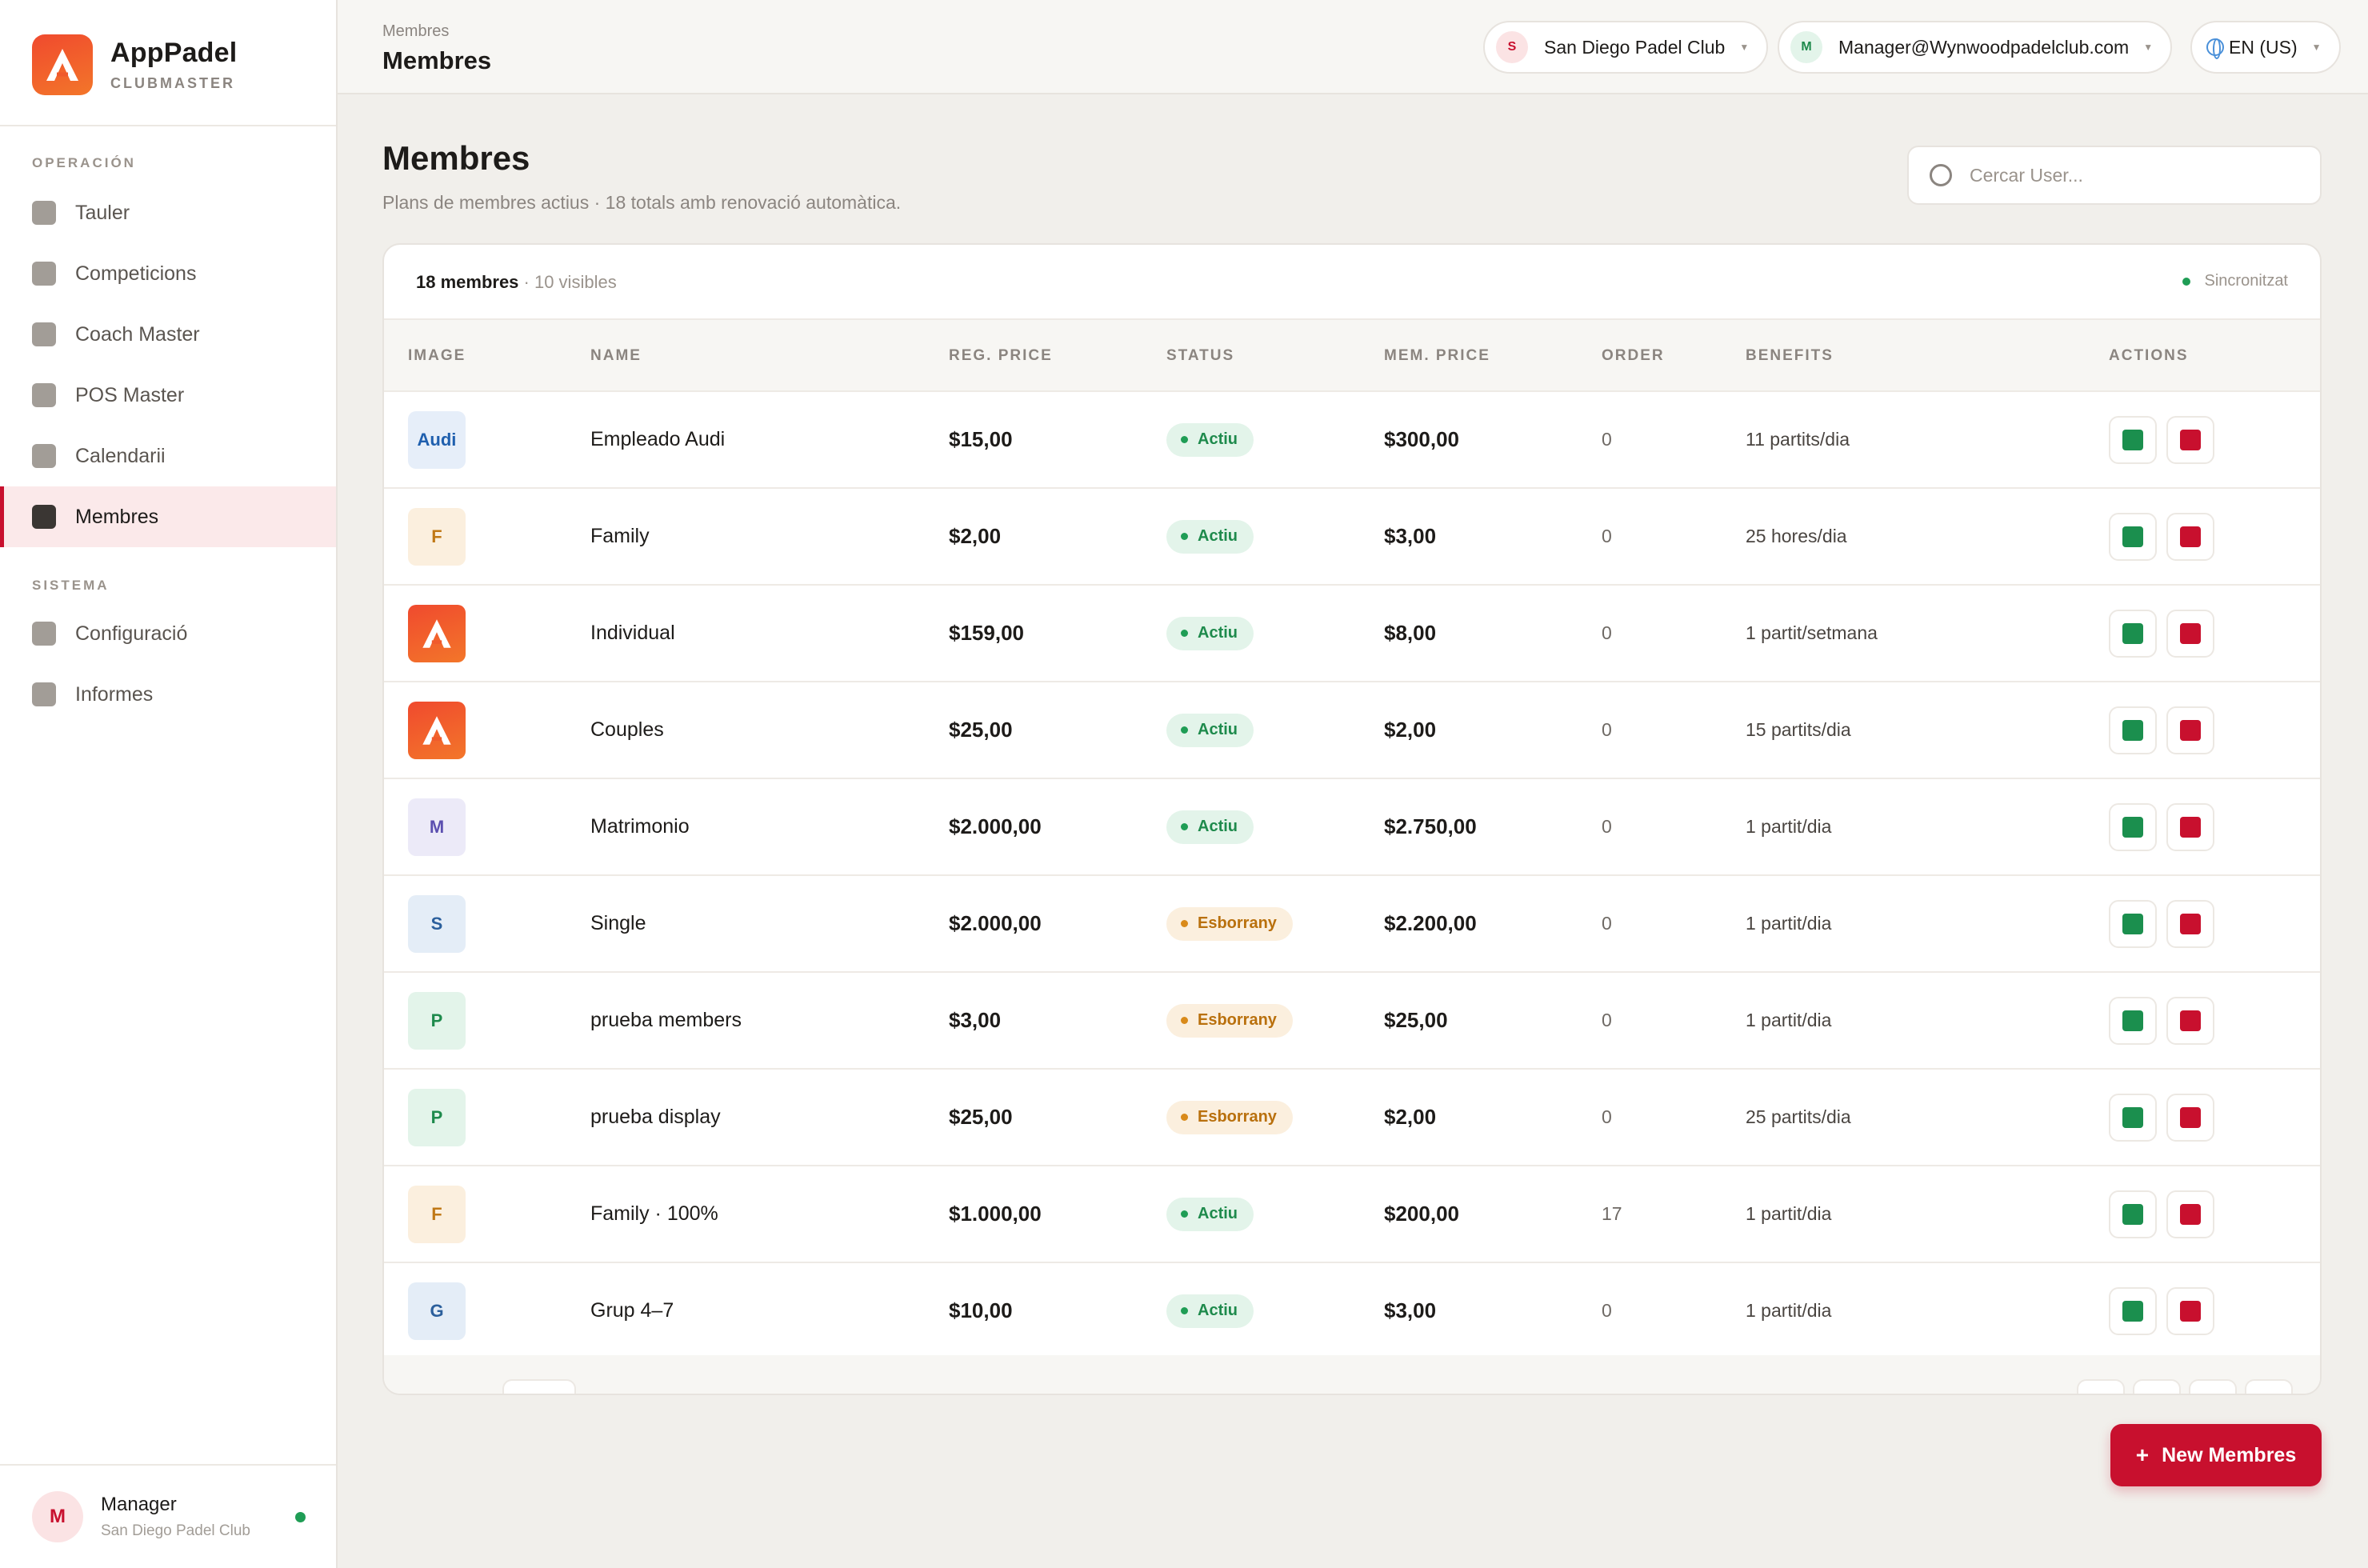 The width and height of the screenshot is (2368, 1568). Describe the element at coordinates (84, 162) in the screenshot. I see `nav-section-operacion: OPERACIÓN` at that location.